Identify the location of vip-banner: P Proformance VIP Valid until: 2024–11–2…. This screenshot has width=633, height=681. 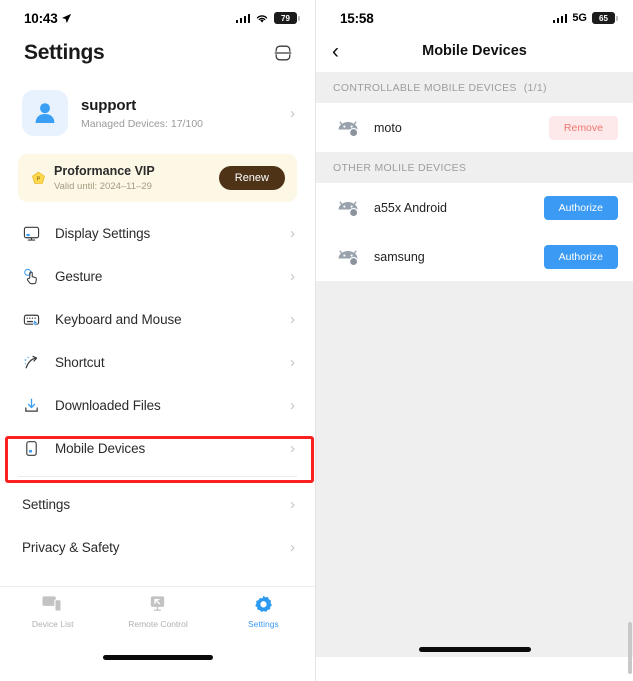
(157, 178).